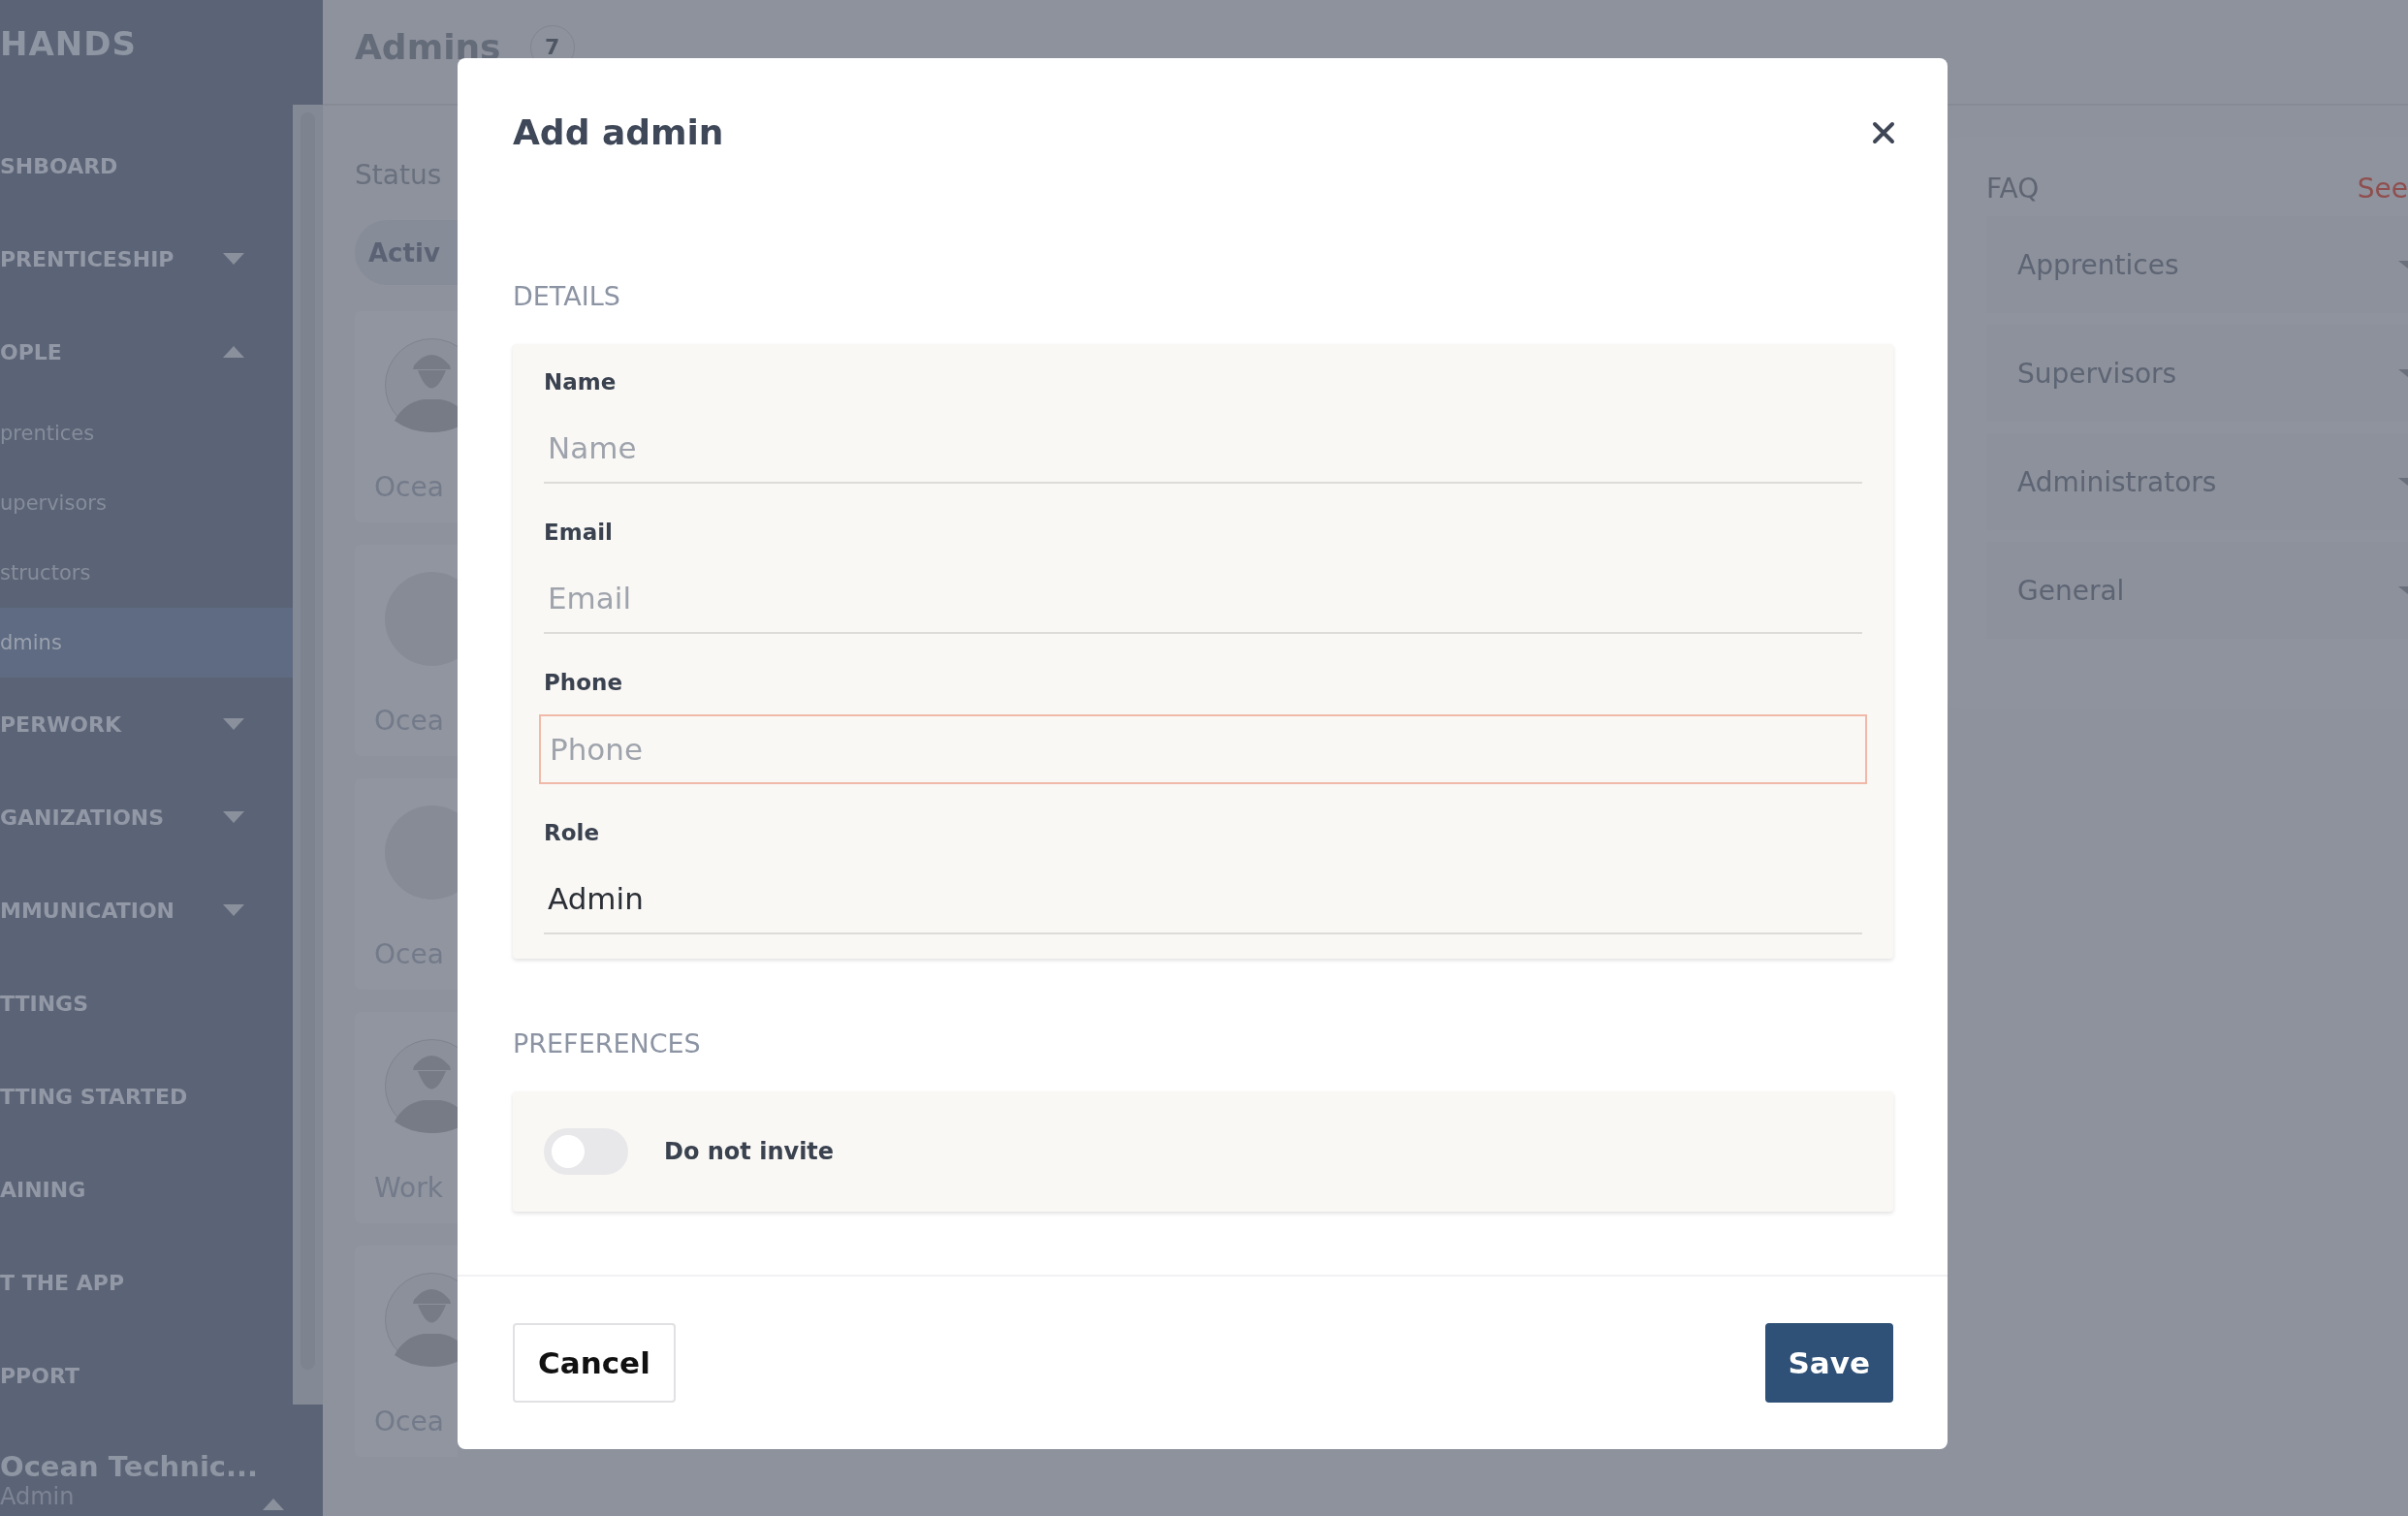 This screenshot has width=2408, height=1516. Describe the element at coordinates (1203, 749) in the screenshot. I see `input-field: Phone` at that location.